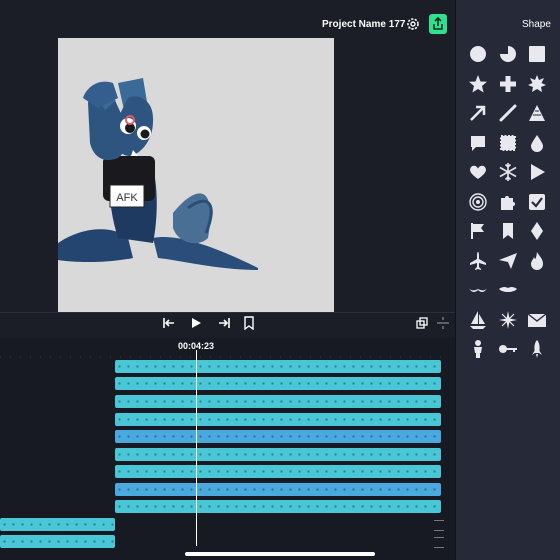 The image size is (560, 560). I want to click on drop-icon, so click(537, 143).